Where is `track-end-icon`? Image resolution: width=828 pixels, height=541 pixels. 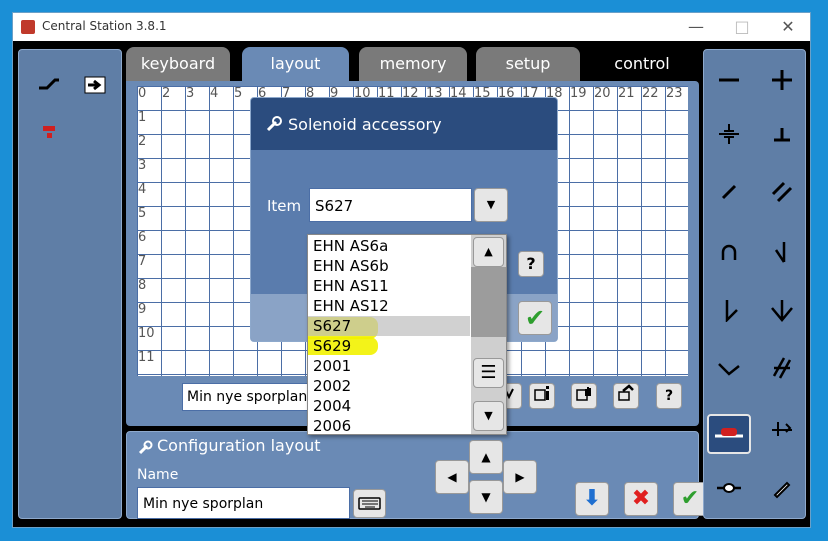 track-end-icon is located at coordinates (782, 138).